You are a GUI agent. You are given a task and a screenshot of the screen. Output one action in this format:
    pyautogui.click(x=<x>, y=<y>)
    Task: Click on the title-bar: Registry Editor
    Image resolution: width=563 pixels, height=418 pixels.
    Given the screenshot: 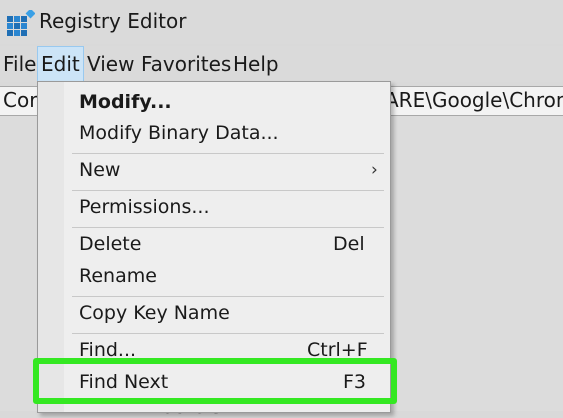 What is the action you would take?
    pyautogui.click(x=281, y=22)
    